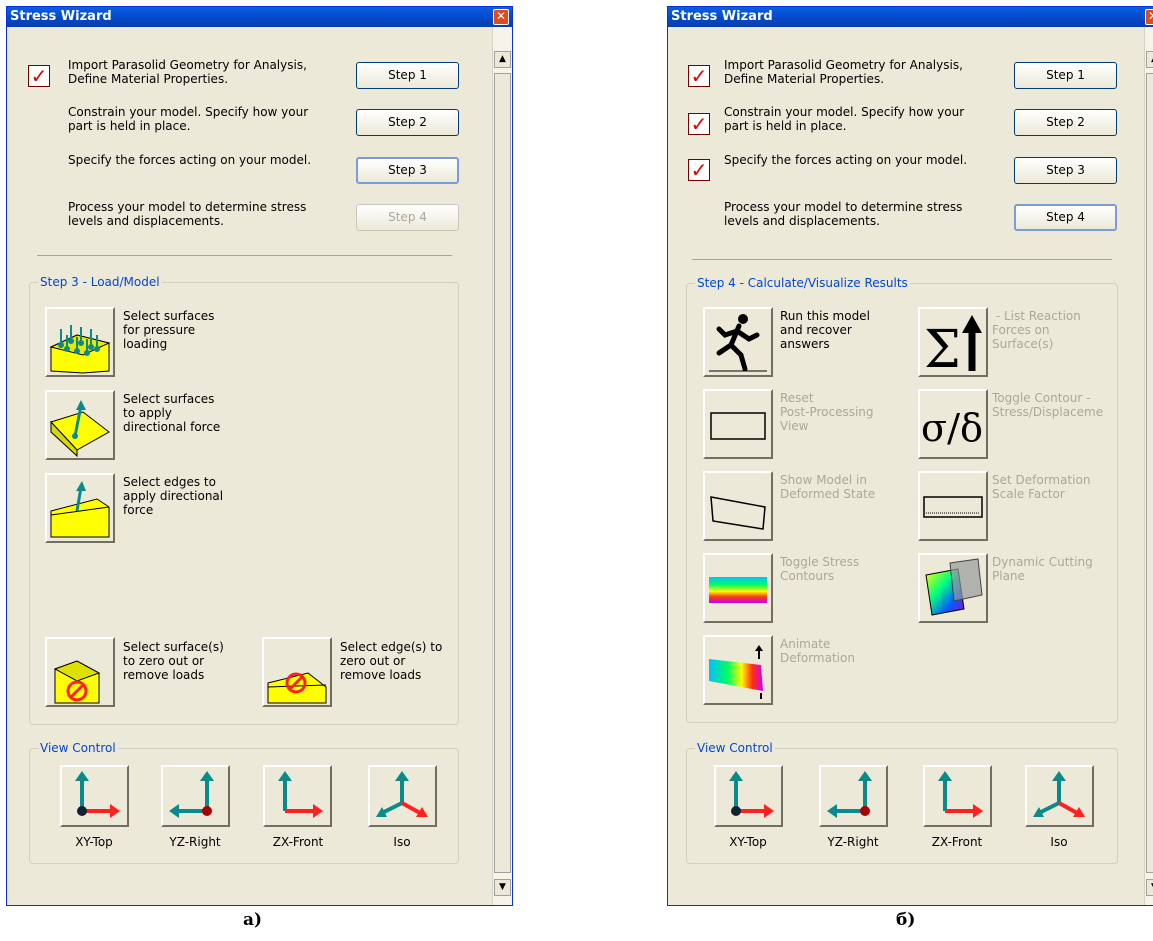 The image size is (1153, 941). Describe the element at coordinates (100, 282) in the screenshot. I see `group-title: Step 3 - Load/Model` at that location.